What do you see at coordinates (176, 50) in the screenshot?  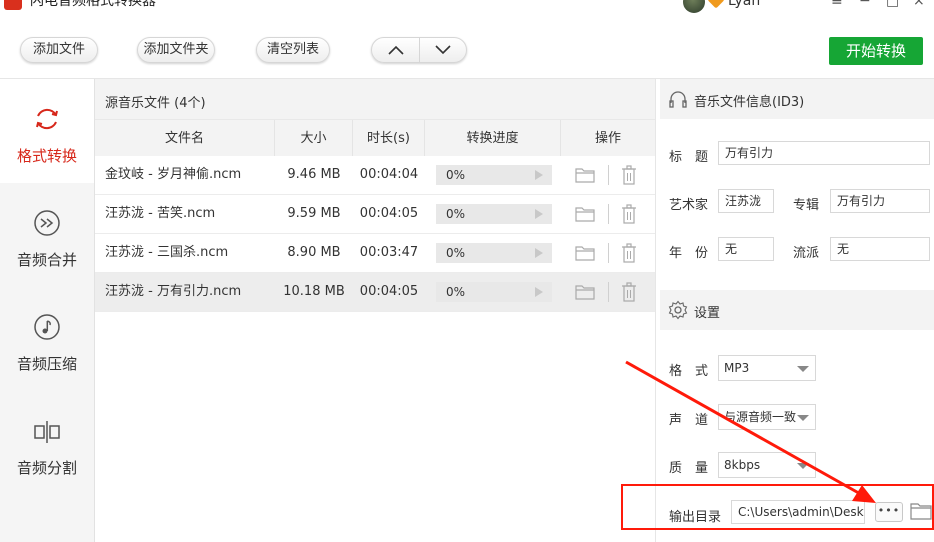 I see `add-folder-button: 添加文件夹` at bounding box center [176, 50].